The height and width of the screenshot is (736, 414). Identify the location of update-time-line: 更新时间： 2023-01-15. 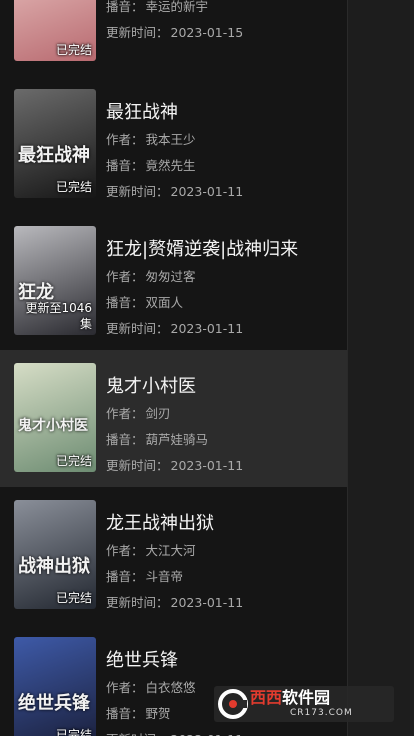
(222, 38).